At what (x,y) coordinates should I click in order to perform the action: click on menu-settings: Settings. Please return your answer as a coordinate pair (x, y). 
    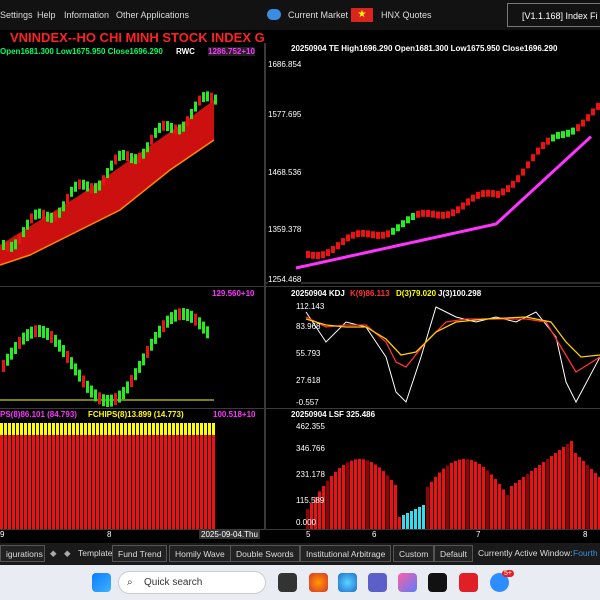
    Looking at the image, I should click on (16, 15).